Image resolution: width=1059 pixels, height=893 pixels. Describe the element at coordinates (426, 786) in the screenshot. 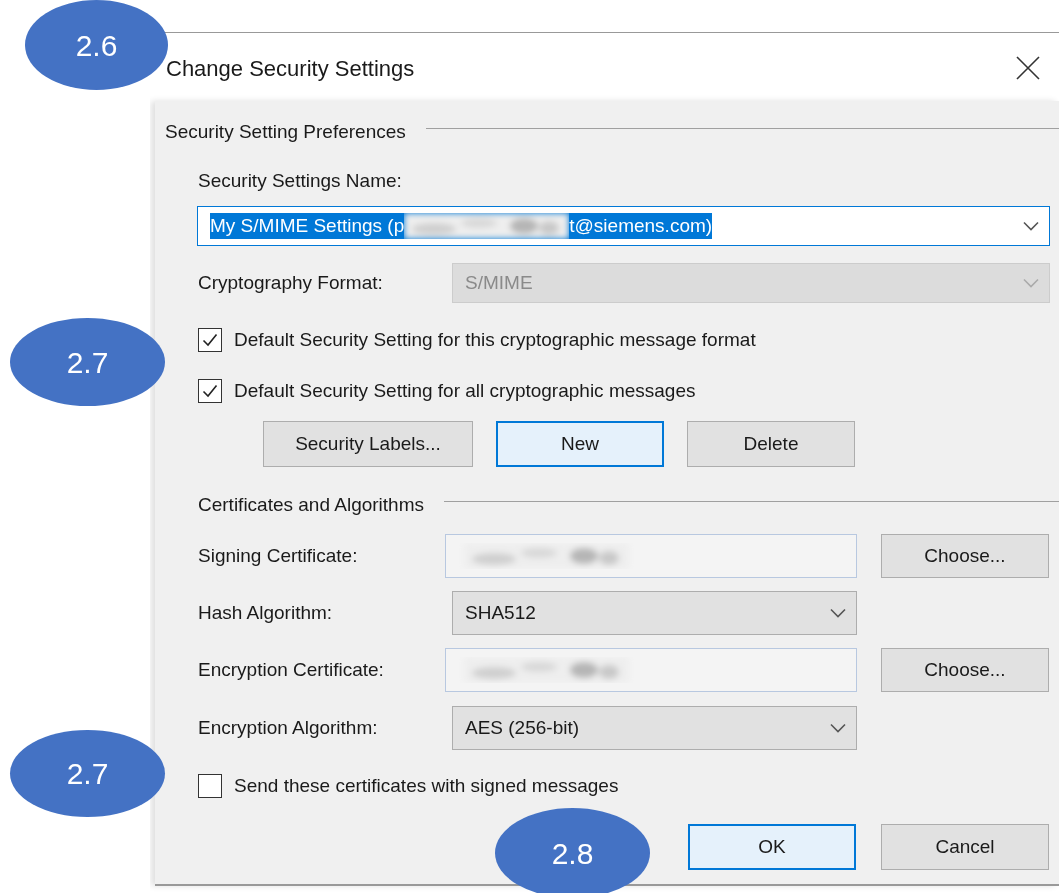

I see `checkbox-label: Send these certificates with signed messages` at that location.